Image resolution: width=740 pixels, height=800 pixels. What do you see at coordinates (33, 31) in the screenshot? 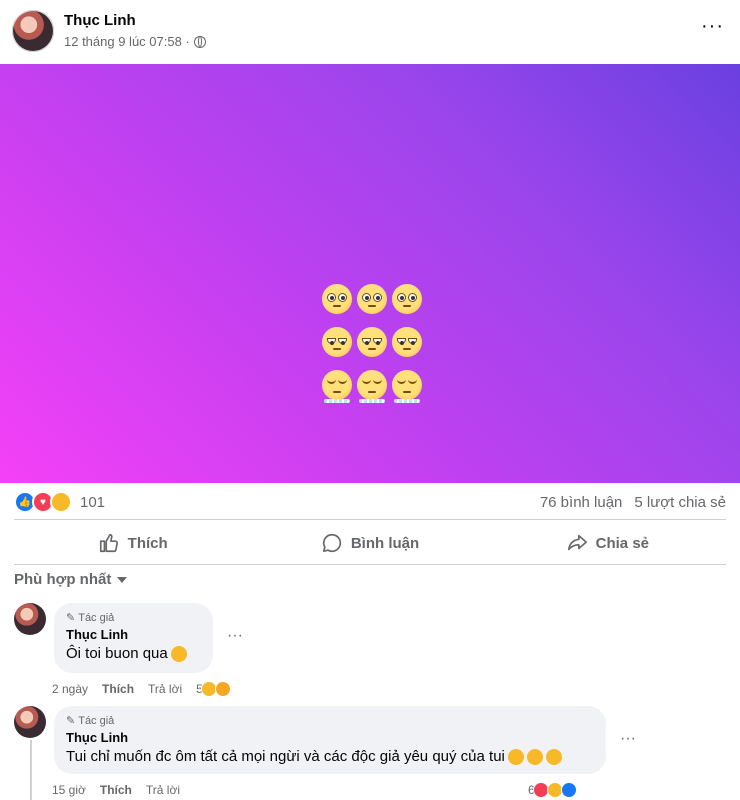
I see `author-avatar` at bounding box center [33, 31].